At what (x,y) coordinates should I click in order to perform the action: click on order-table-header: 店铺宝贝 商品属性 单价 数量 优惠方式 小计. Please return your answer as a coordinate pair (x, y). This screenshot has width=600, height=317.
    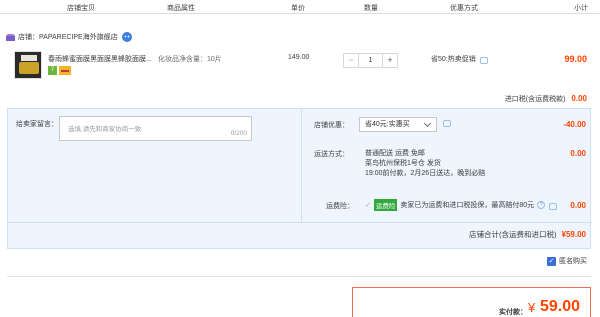
    Looking at the image, I should click on (300, 7).